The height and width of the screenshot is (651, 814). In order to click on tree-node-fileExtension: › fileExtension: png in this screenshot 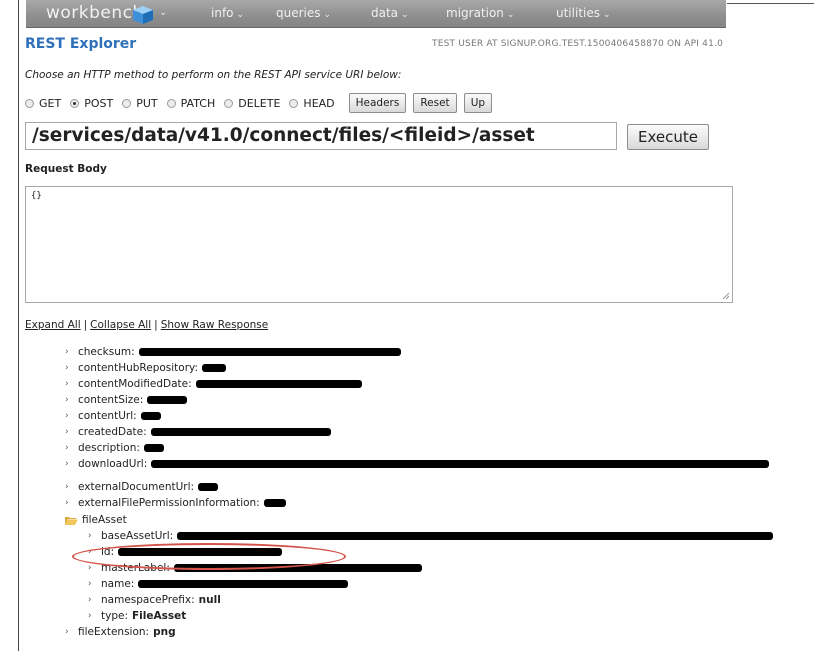, I will do `click(120, 632)`.